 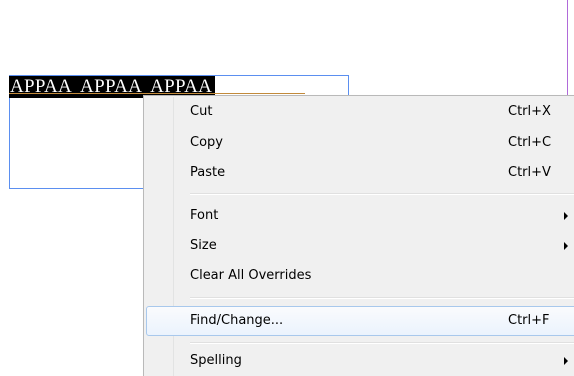 What do you see at coordinates (203, 245) in the screenshot?
I see `menu-item-label: Size` at bounding box center [203, 245].